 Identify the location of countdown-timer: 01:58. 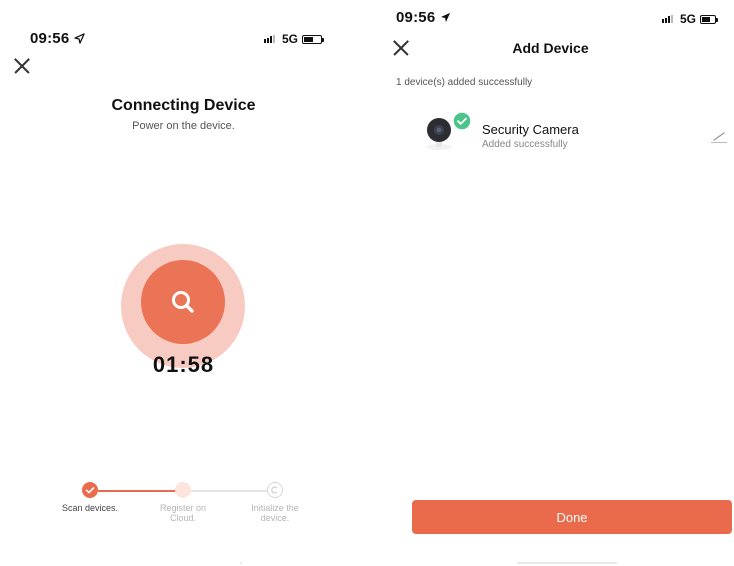
(183, 364).